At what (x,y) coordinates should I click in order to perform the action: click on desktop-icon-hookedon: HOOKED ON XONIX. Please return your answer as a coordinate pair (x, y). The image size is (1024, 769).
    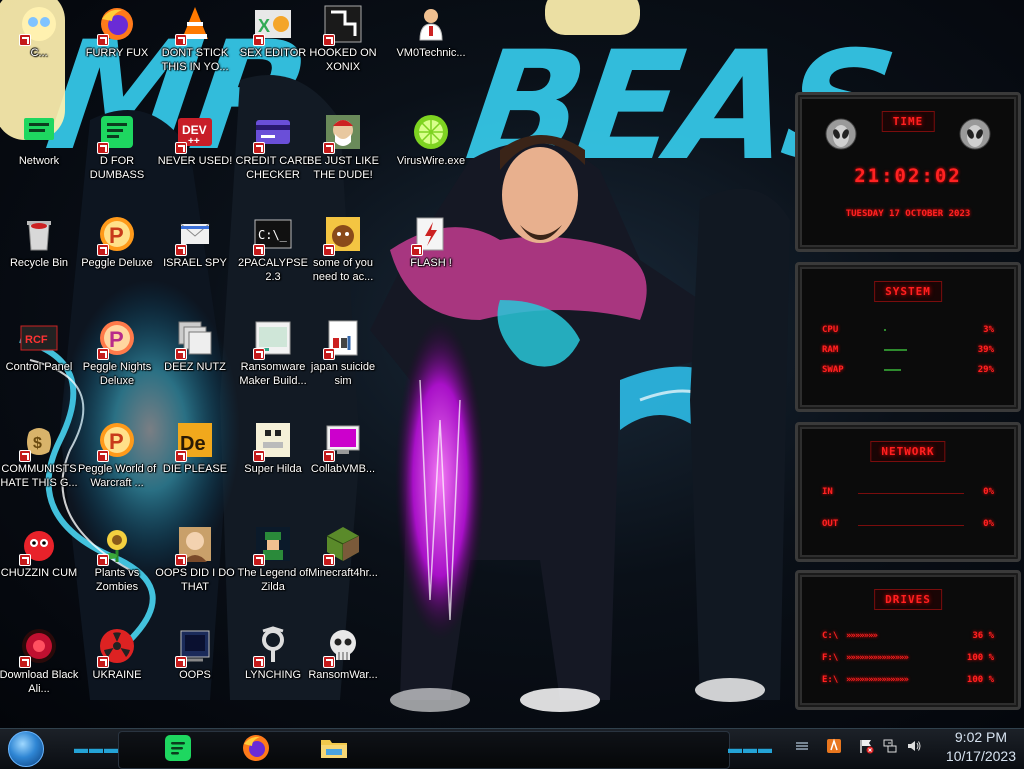
    Looking at the image, I should click on (343, 39).